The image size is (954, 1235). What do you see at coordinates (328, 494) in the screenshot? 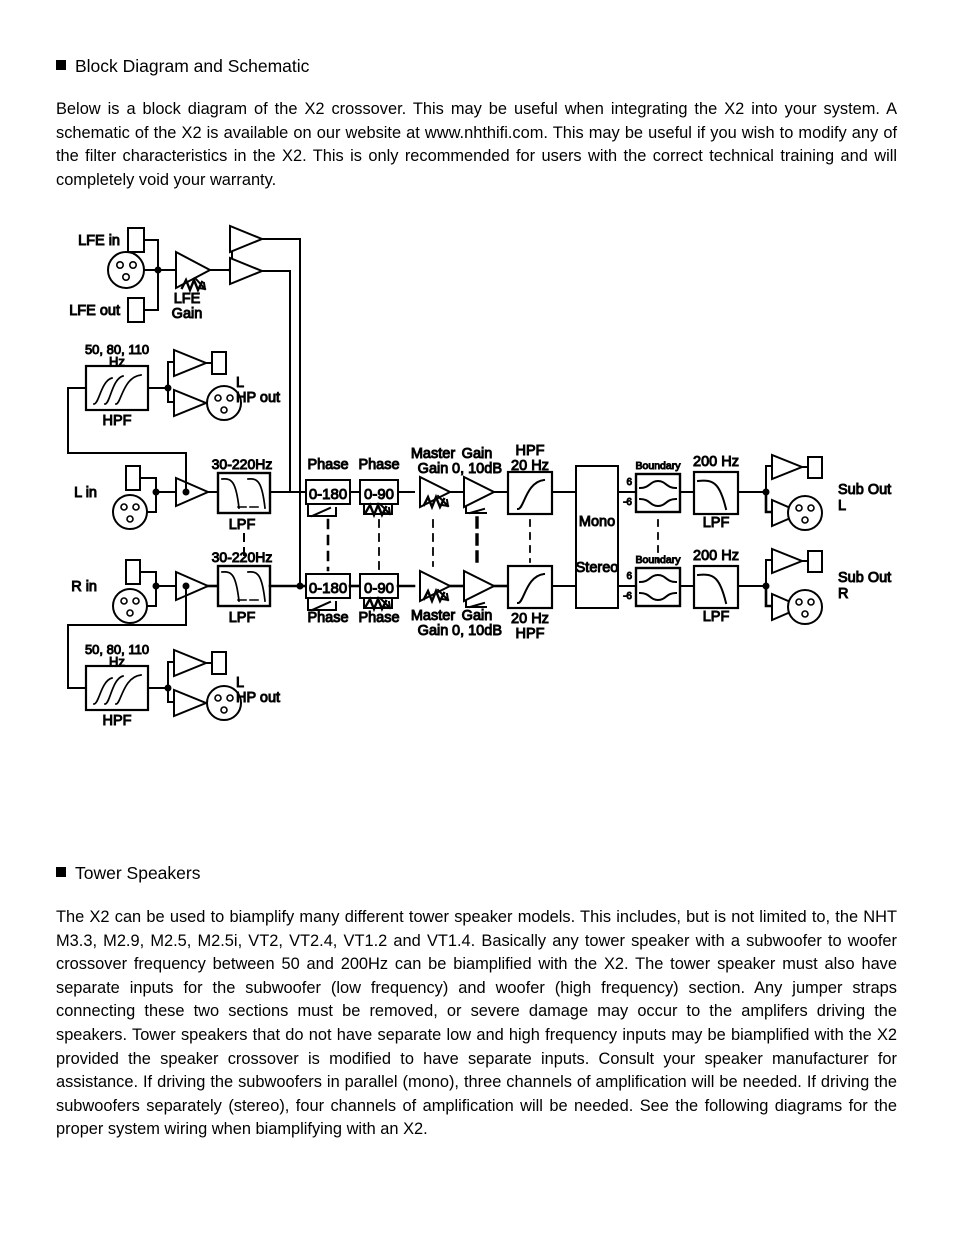
I see `value-phase-0-180-top: 0-180` at bounding box center [328, 494].